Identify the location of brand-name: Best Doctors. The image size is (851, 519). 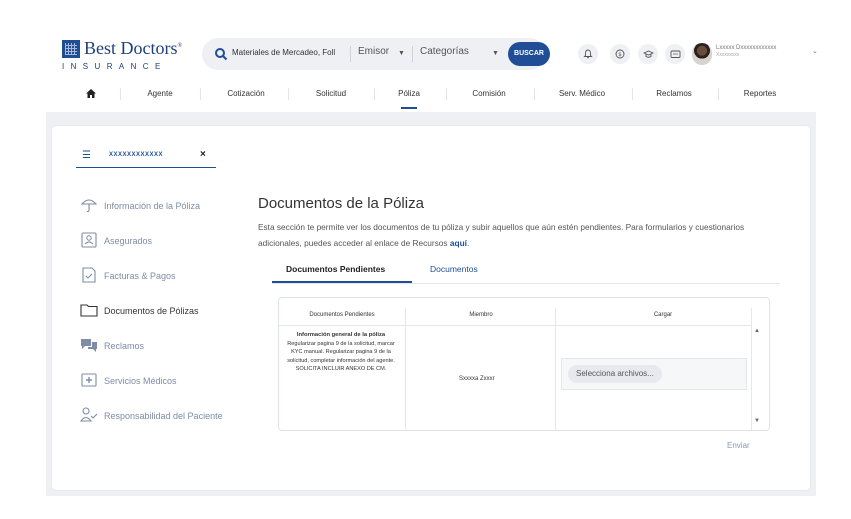
(131, 48).